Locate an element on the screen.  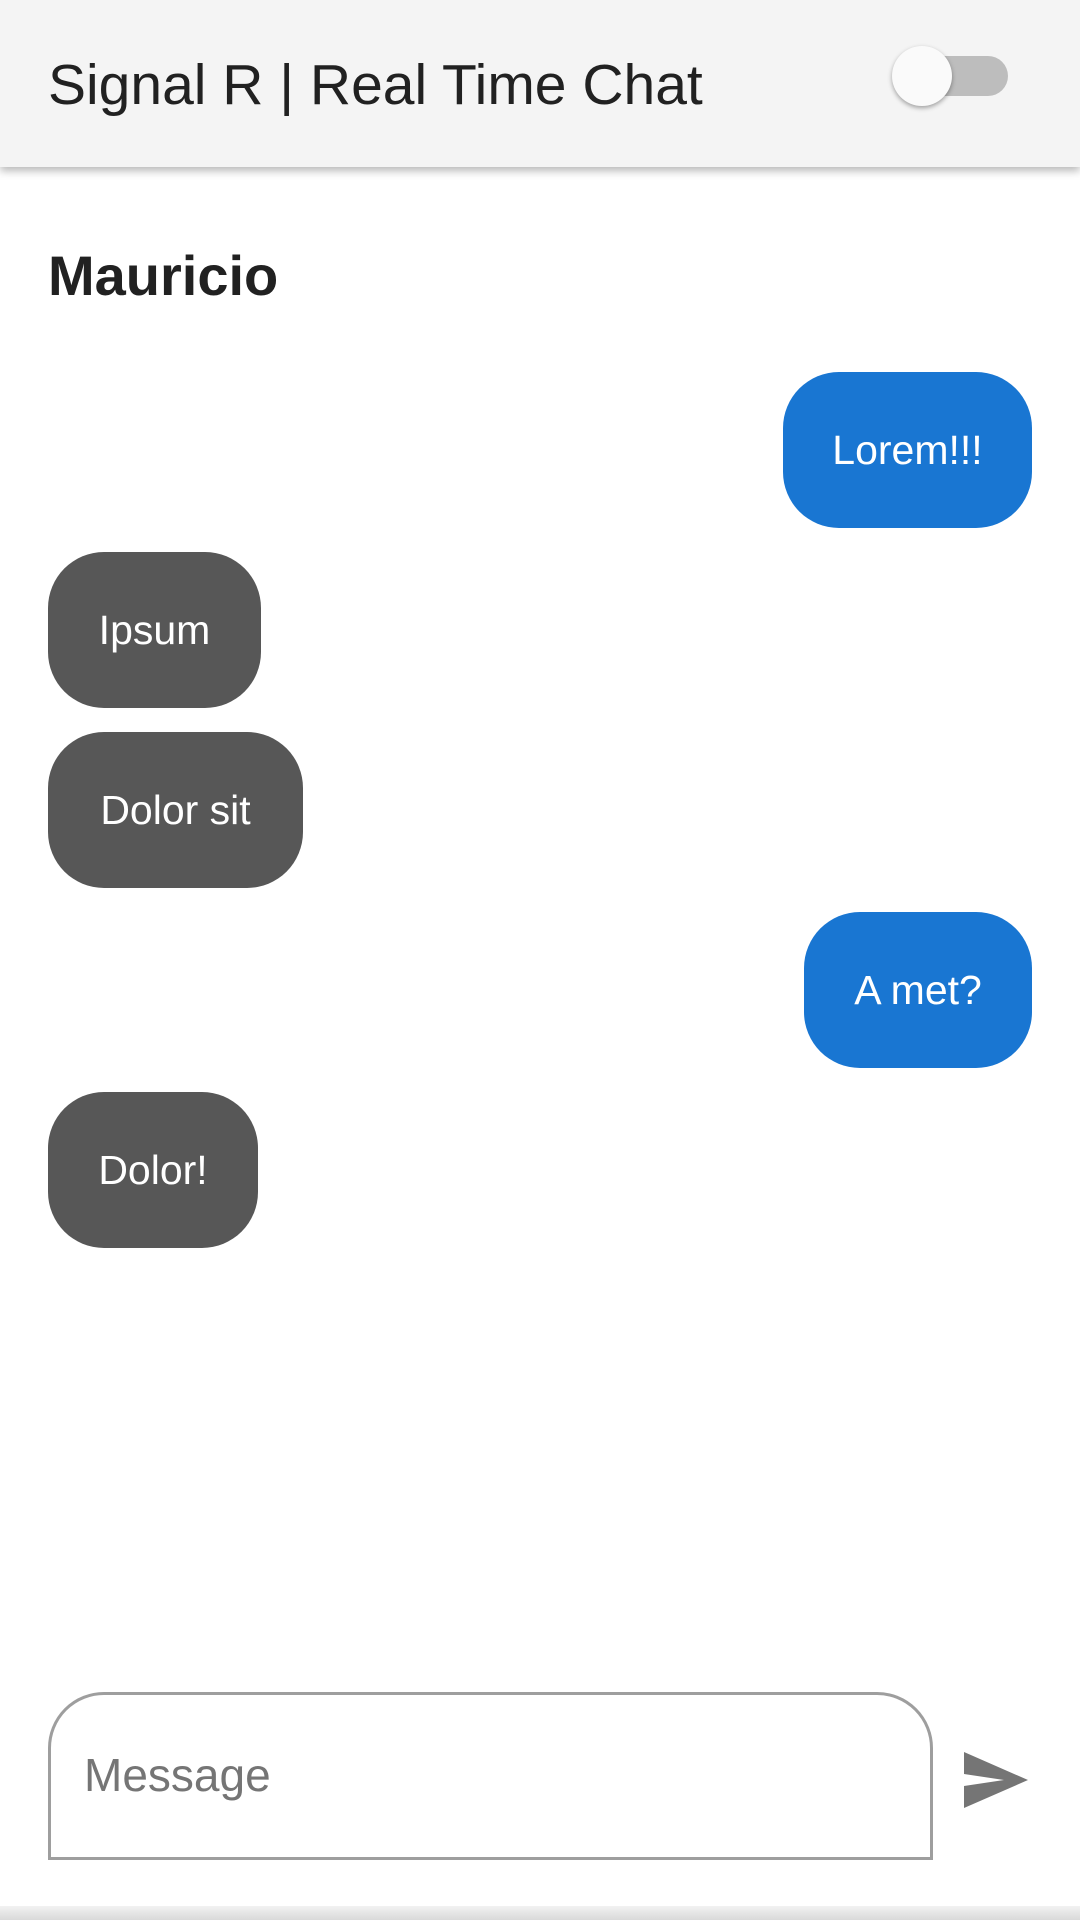
incoming-message-bubble: Dolor! is located at coordinates (153, 1170).